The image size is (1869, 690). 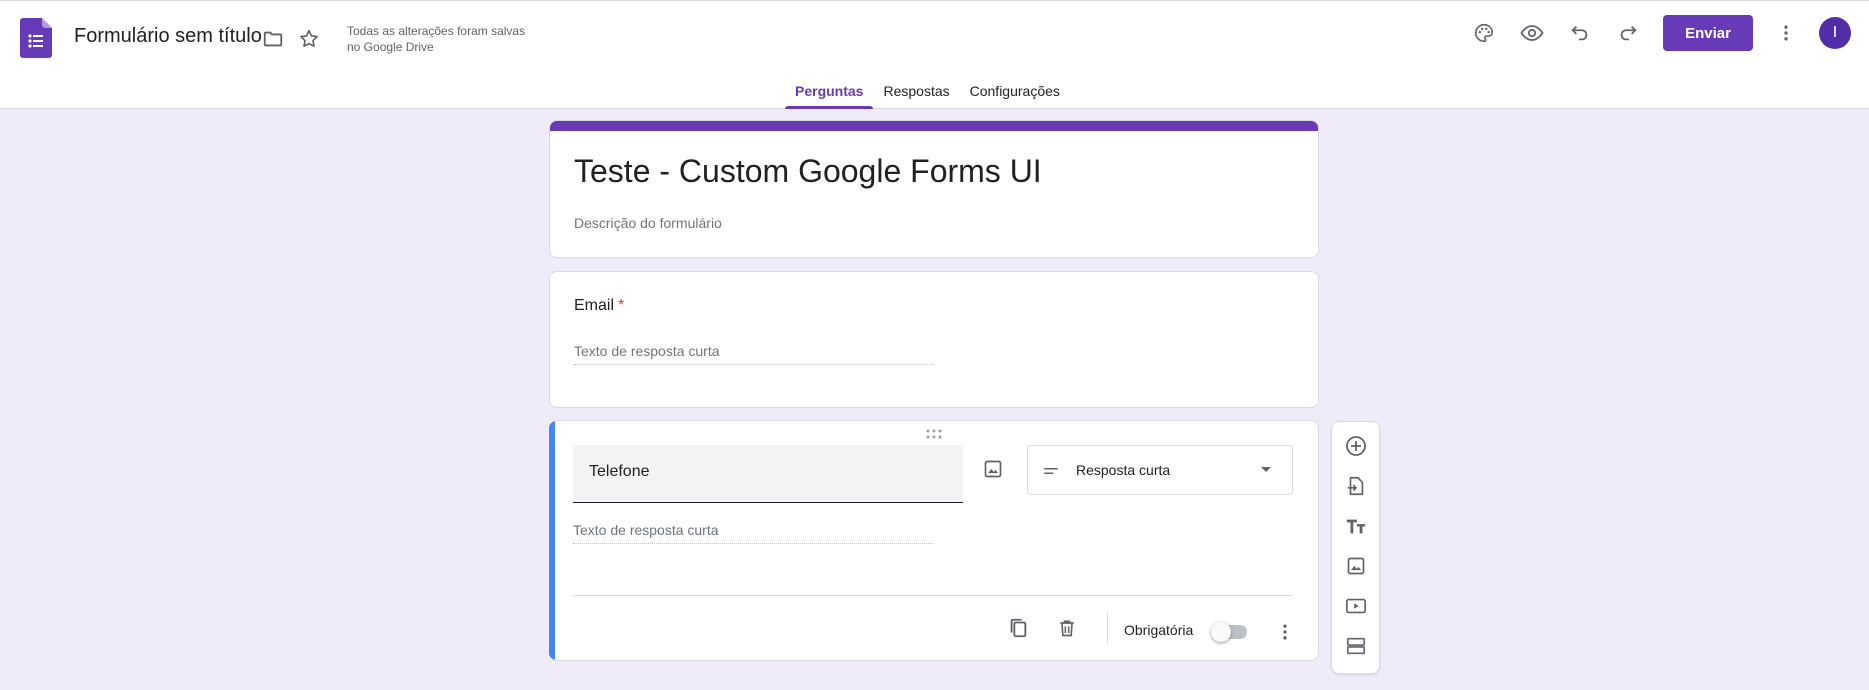 What do you see at coordinates (934, 126) in the screenshot?
I see `accent-bar` at bounding box center [934, 126].